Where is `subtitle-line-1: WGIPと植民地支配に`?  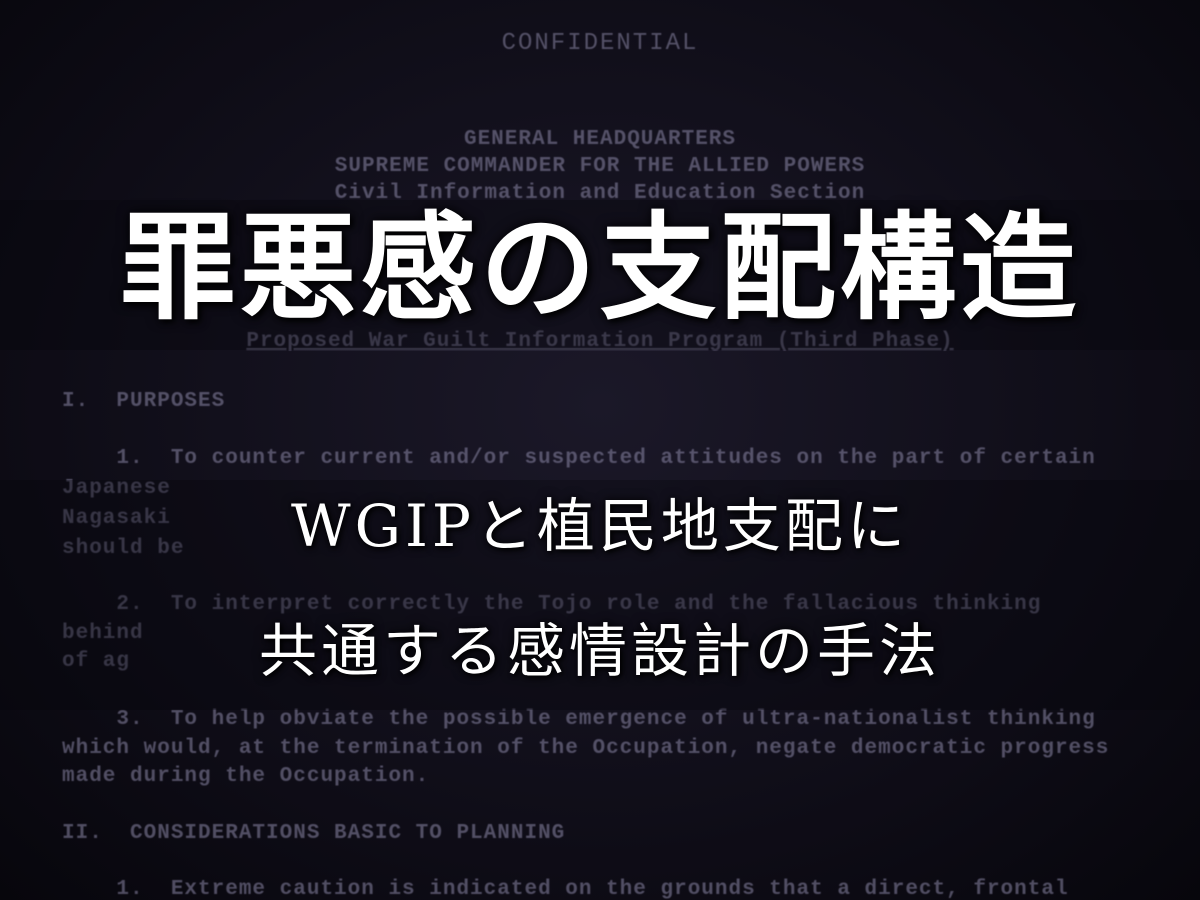 subtitle-line-1: WGIPと植民地支配に is located at coordinates (600, 526).